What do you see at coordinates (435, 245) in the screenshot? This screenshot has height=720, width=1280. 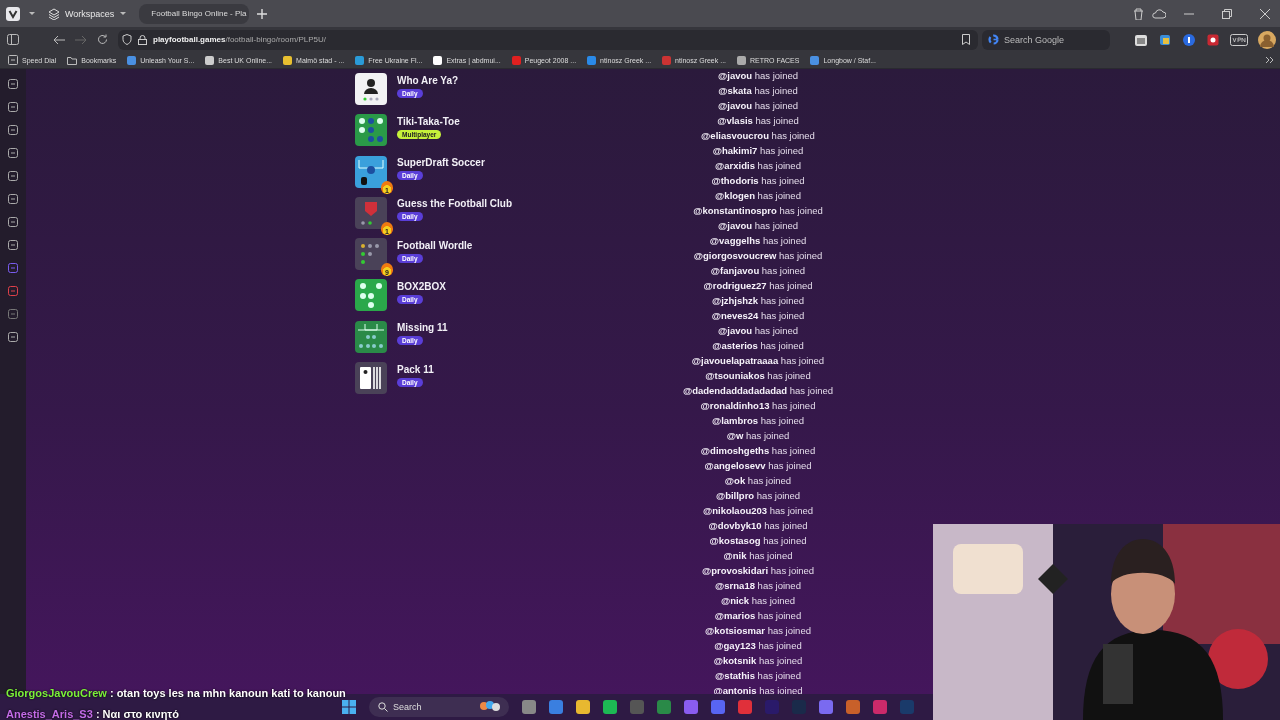 I see `game-title: Football Wordle` at bounding box center [435, 245].